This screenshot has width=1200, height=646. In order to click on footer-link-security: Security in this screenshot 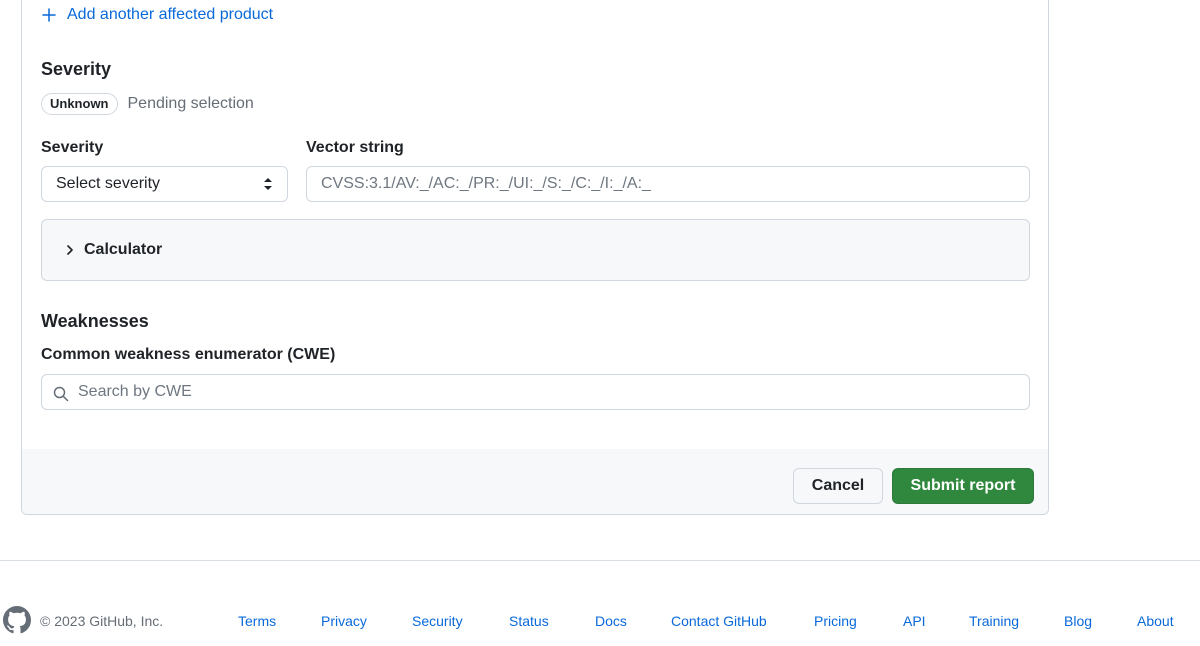, I will do `click(437, 621)`.